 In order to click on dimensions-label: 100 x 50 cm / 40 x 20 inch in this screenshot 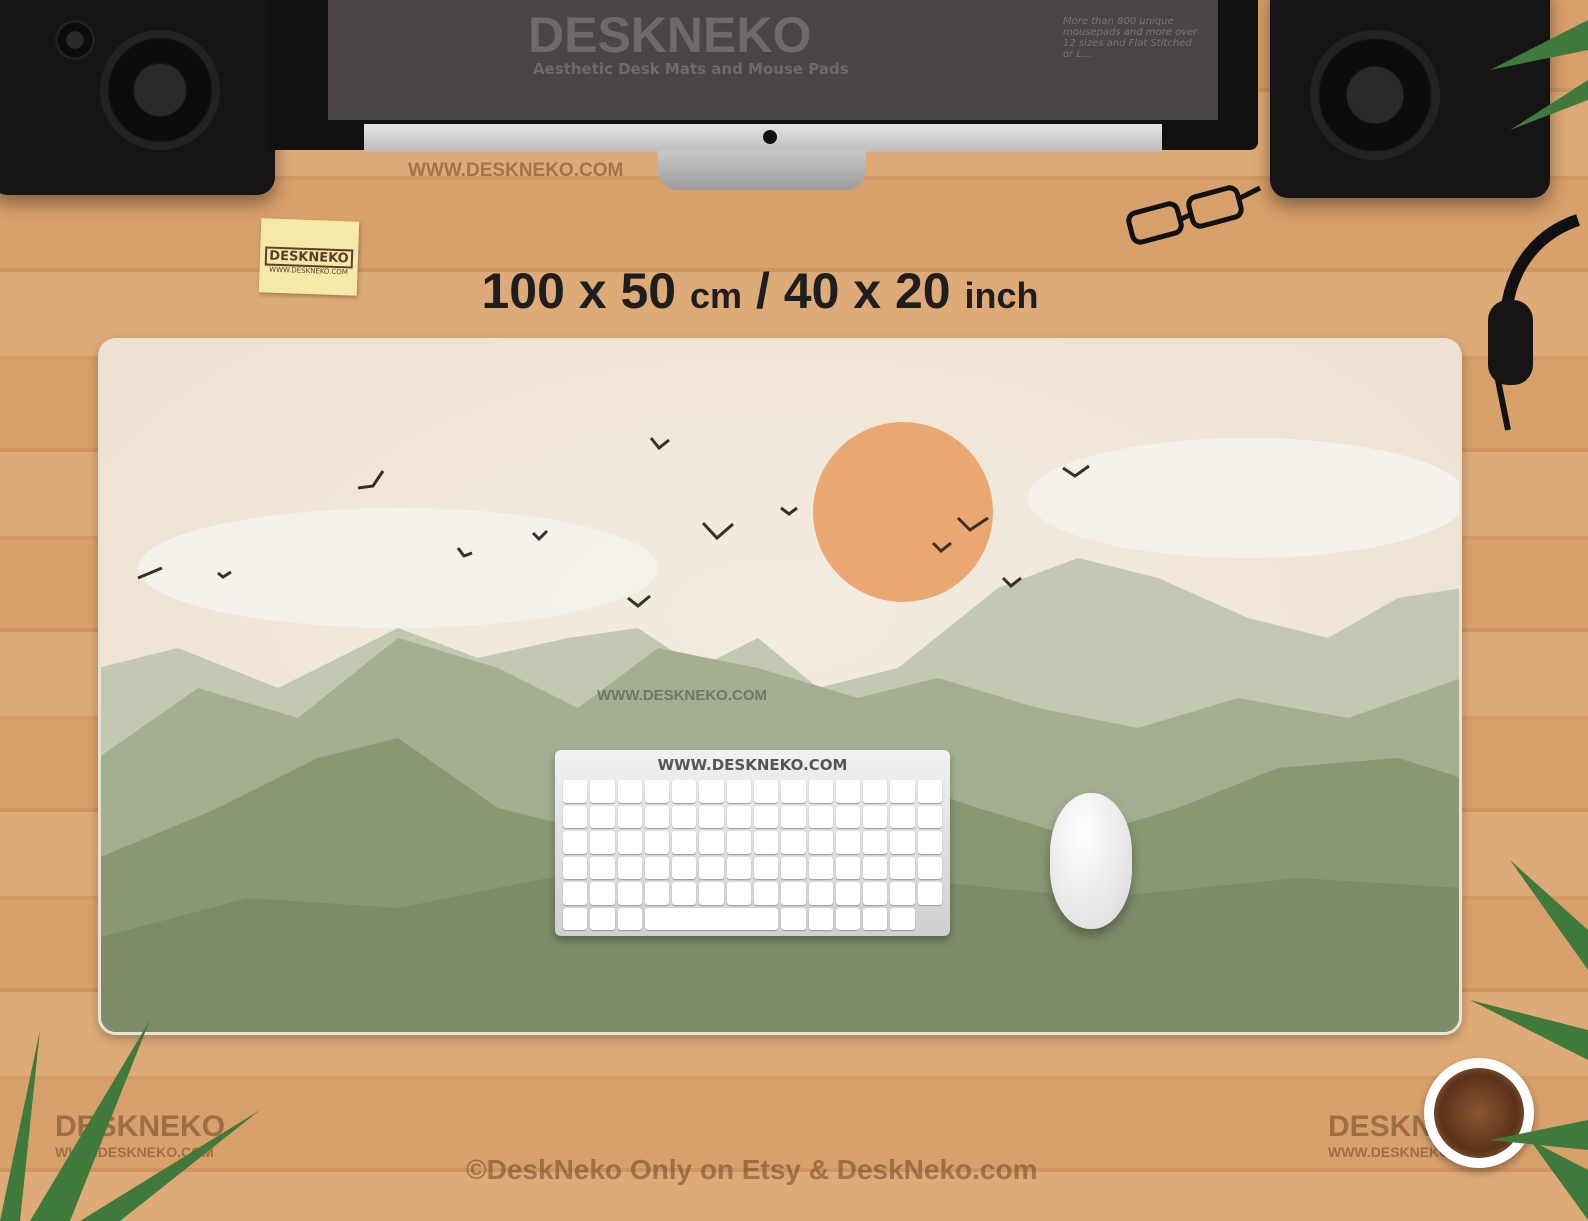, I will do `click(760, 291)`.